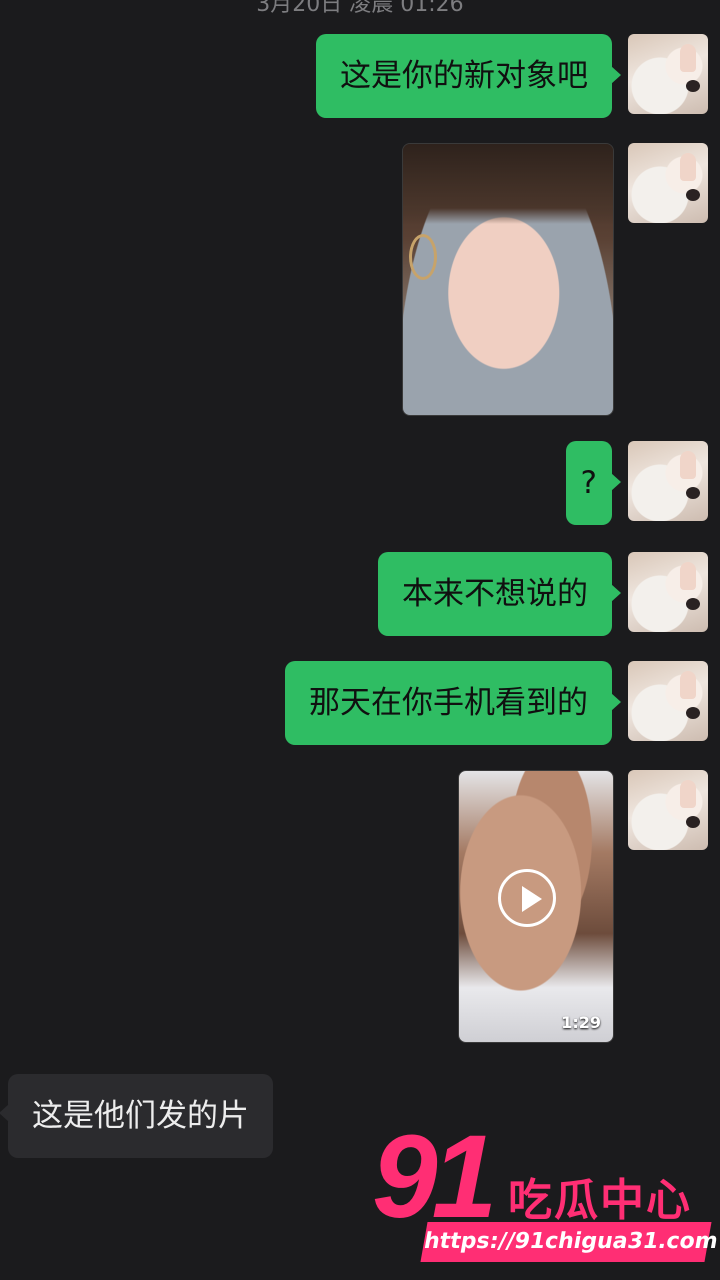  Describe the element at coordinates (468, 76) in the screenshot. I see `message-bubble-sent: 这是你的新对象吧` at that location.